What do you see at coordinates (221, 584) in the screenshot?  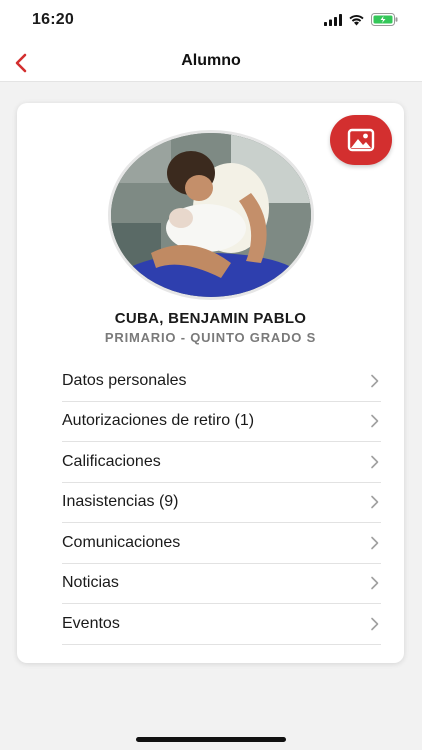 I see `menu-item-noticias: Noticias` at bounding box center [221, 584].